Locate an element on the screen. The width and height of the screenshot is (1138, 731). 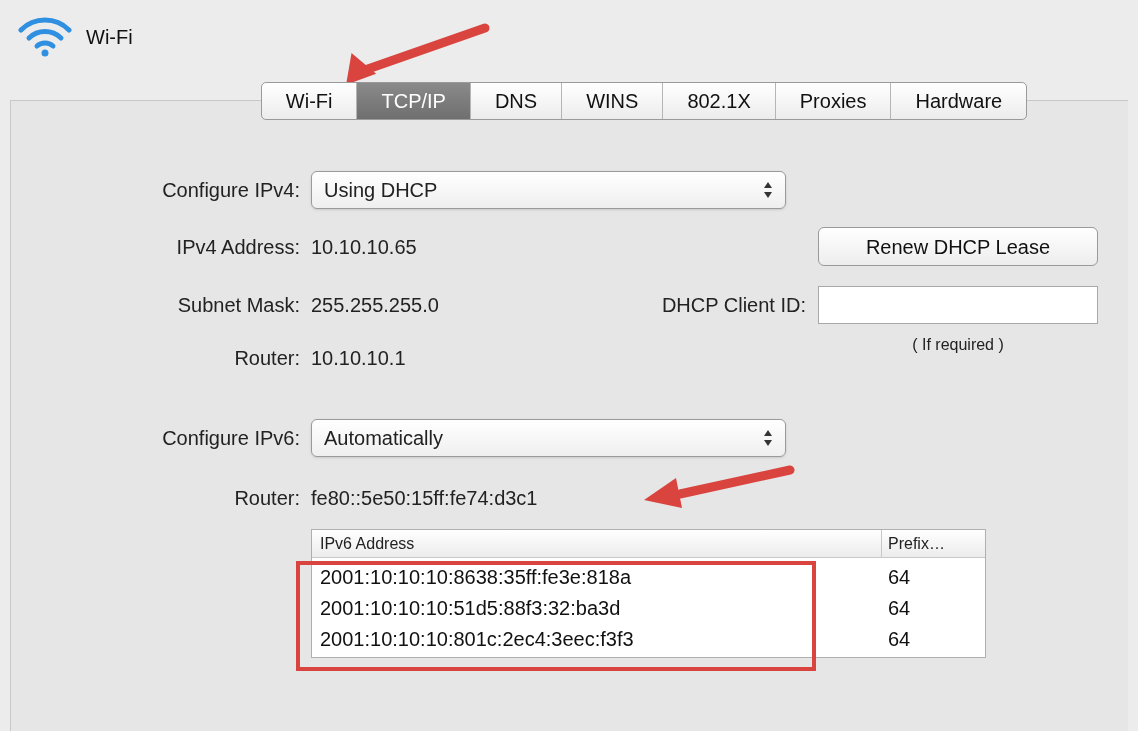
field-value: 10.10.10.65 is located at coordinates (364, 247).